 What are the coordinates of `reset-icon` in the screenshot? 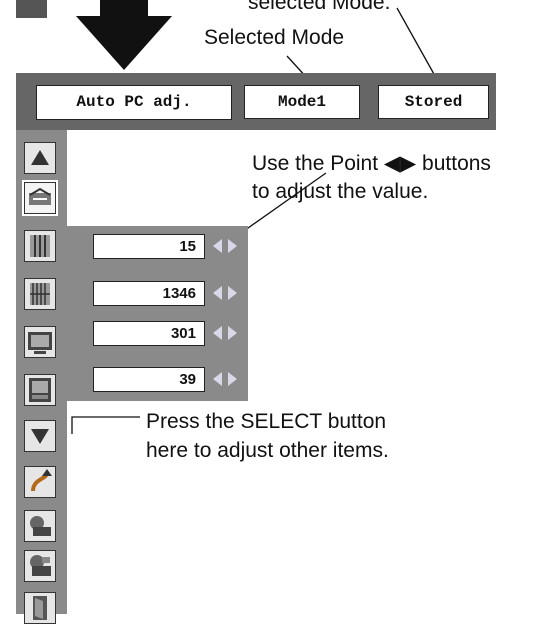 It's located at (40, 482).